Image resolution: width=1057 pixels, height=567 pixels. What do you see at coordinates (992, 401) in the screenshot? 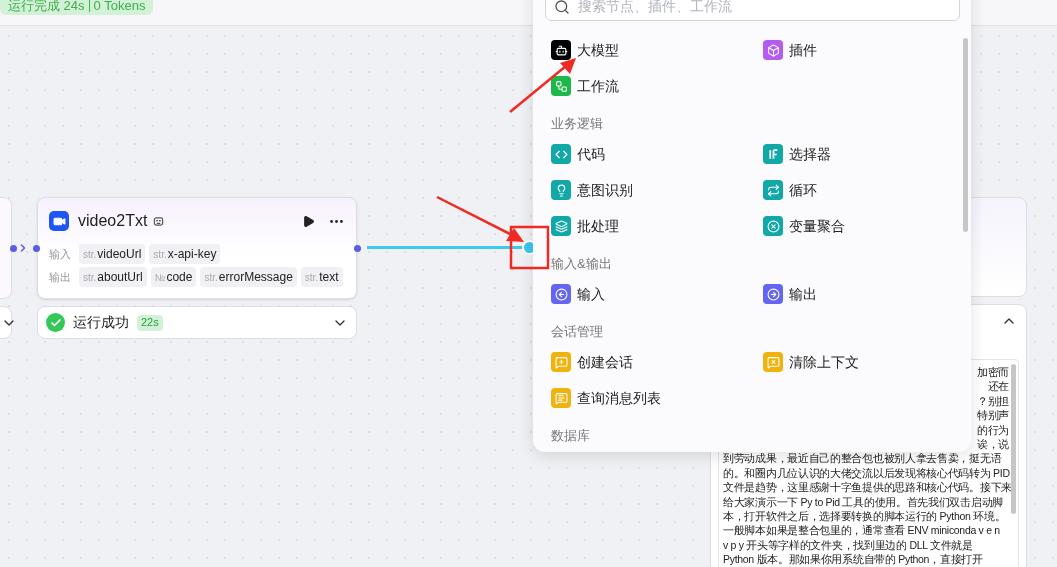
I see `output-text-line: ？别担` at bounding box center [992, 401].